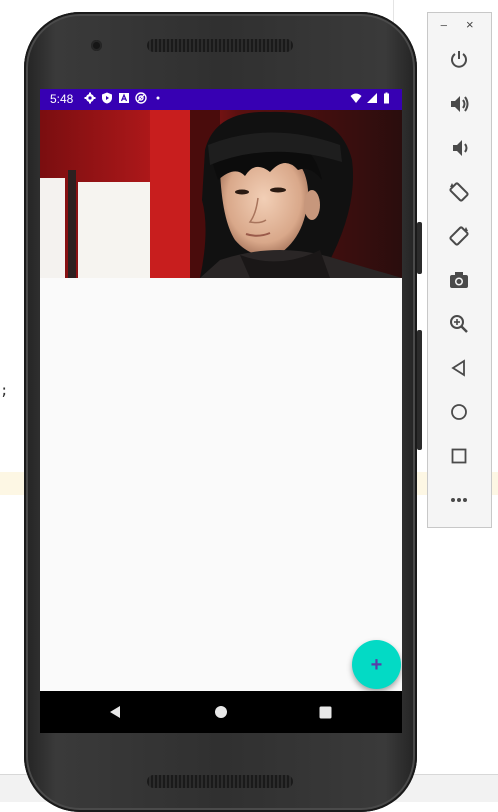  I want to click on front-camera, so click(96, 45).